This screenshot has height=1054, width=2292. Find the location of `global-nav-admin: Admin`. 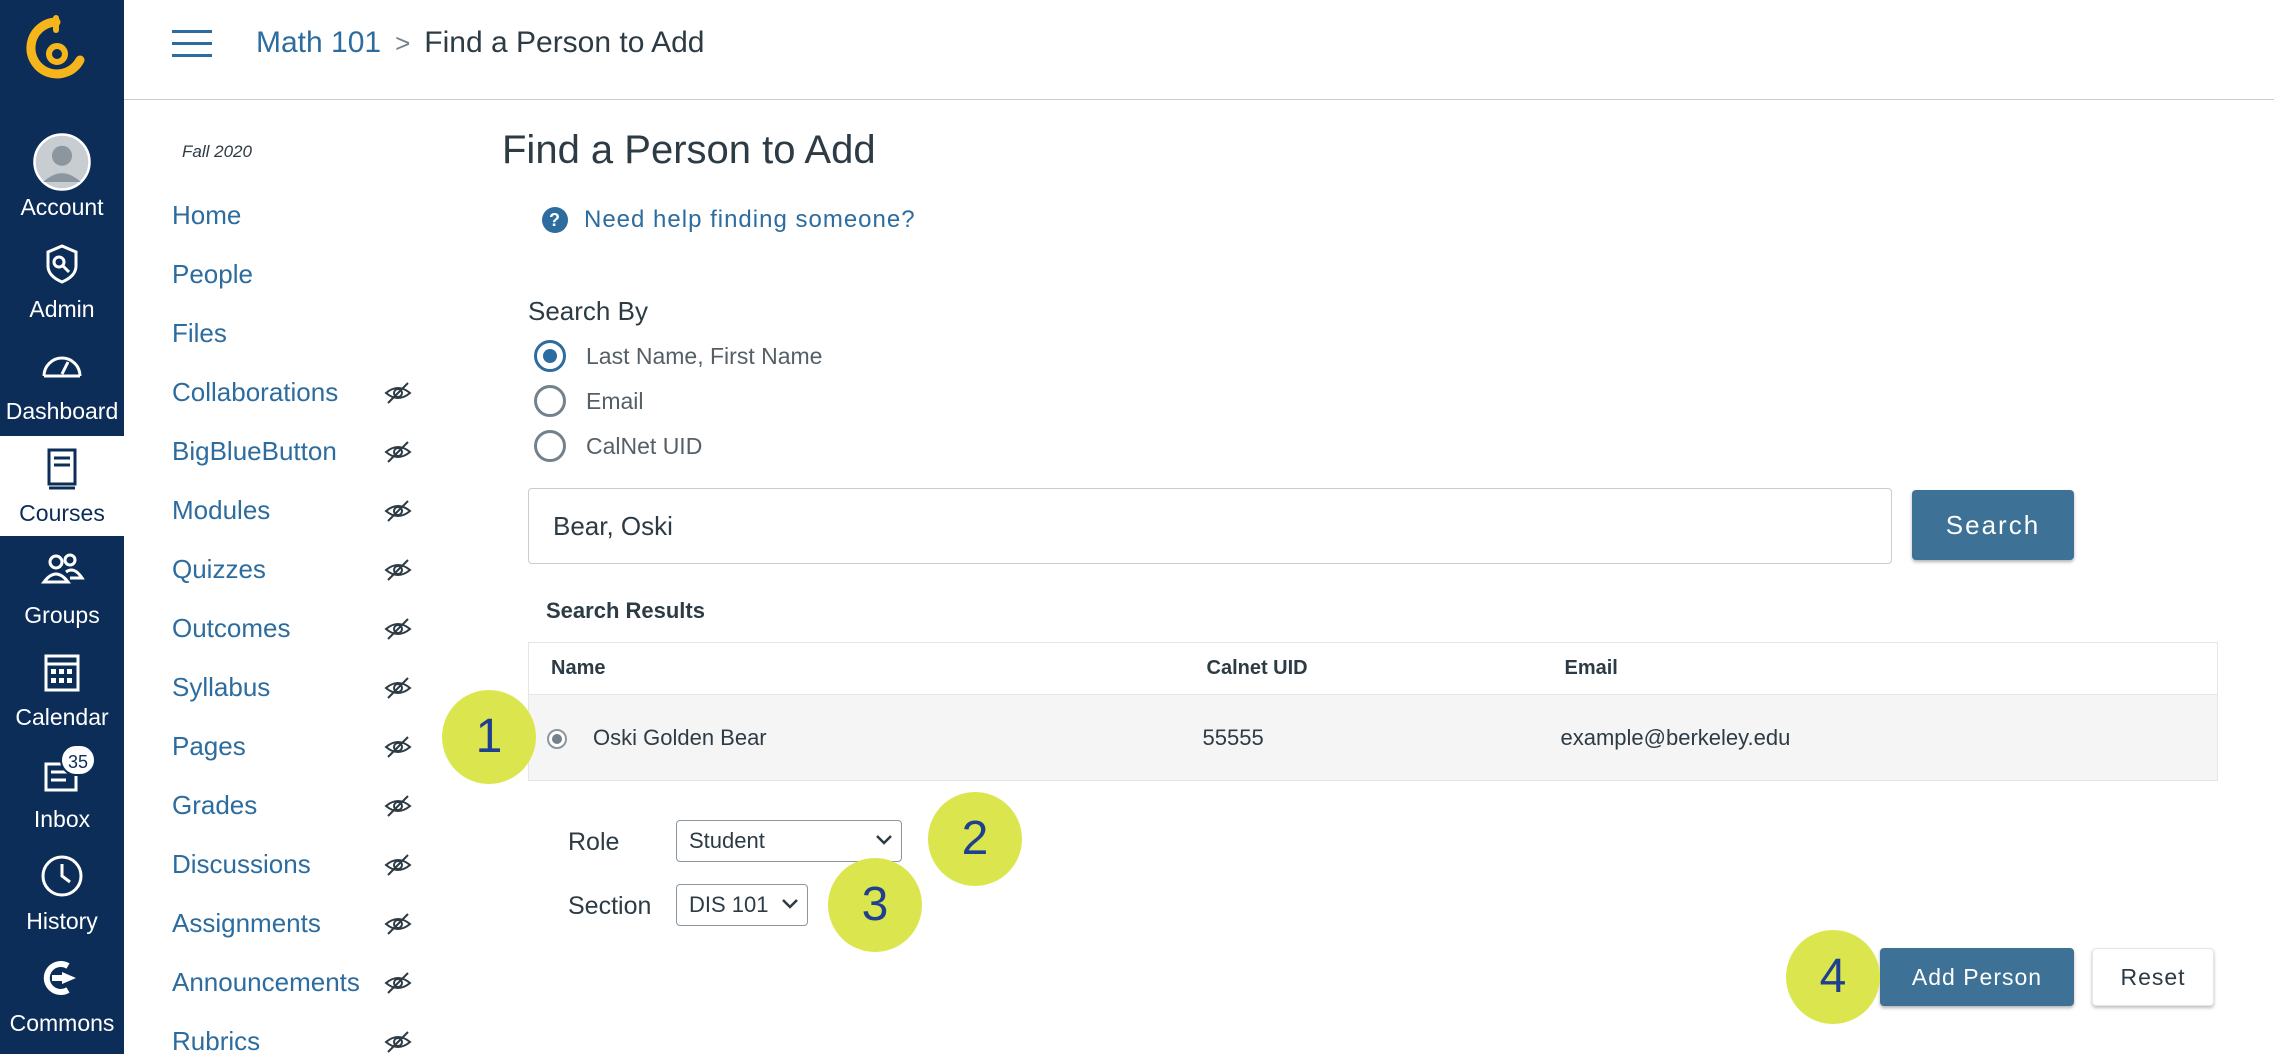

global-nav-admin: Admin is located at coordinates (62, 282).